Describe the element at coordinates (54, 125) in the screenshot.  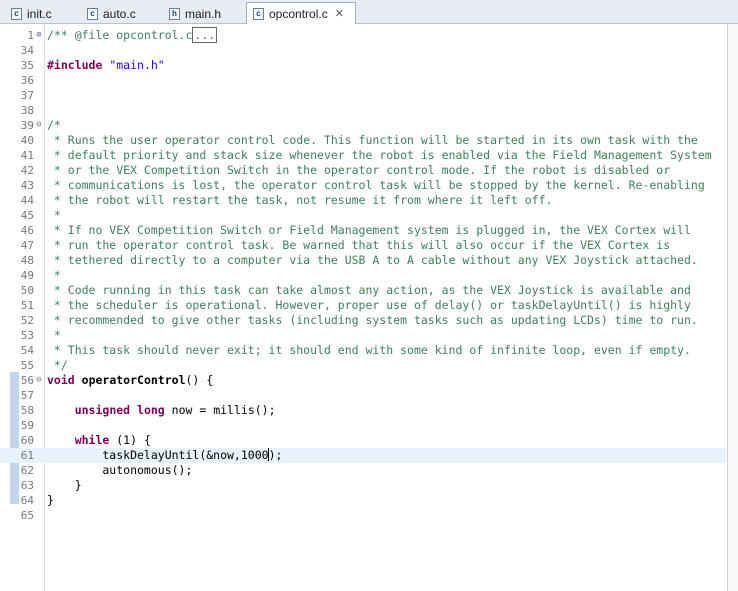
I see `code-text: /*` at that location.